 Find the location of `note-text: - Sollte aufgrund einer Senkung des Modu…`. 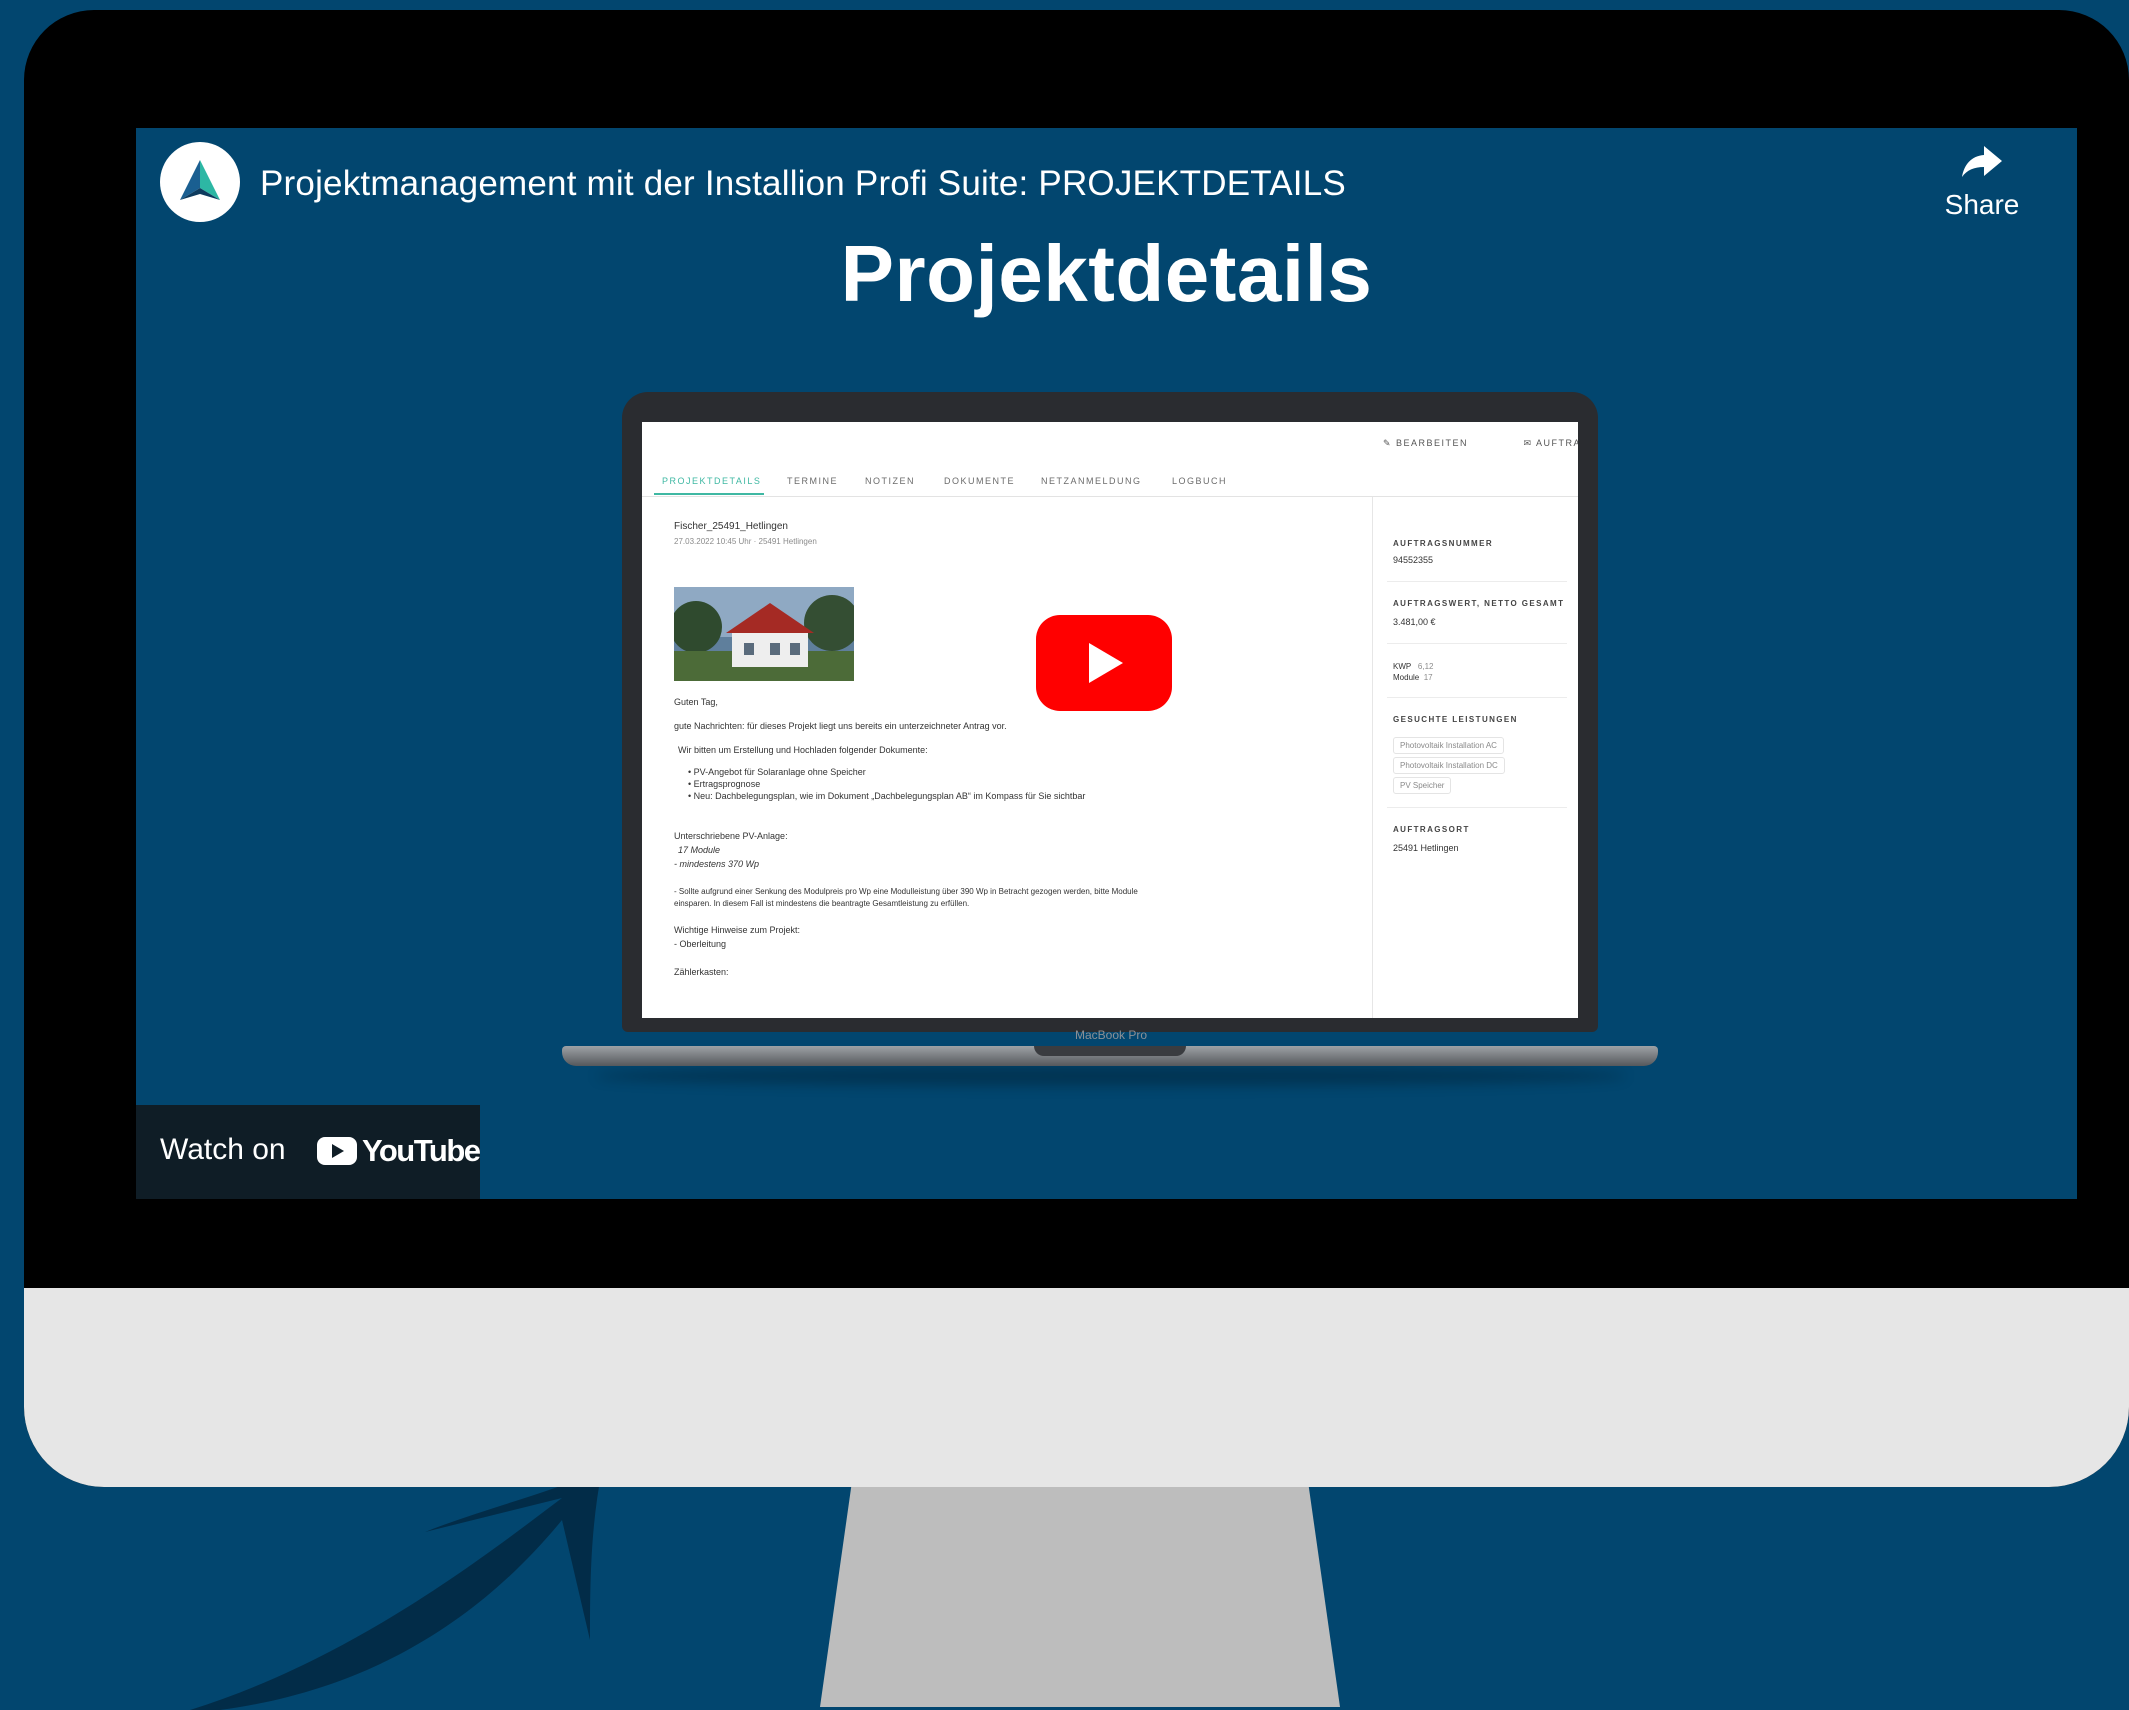

note-text: - Sollte aufgrund einer Senkung des Modu… is located at coordinates (906, 891).